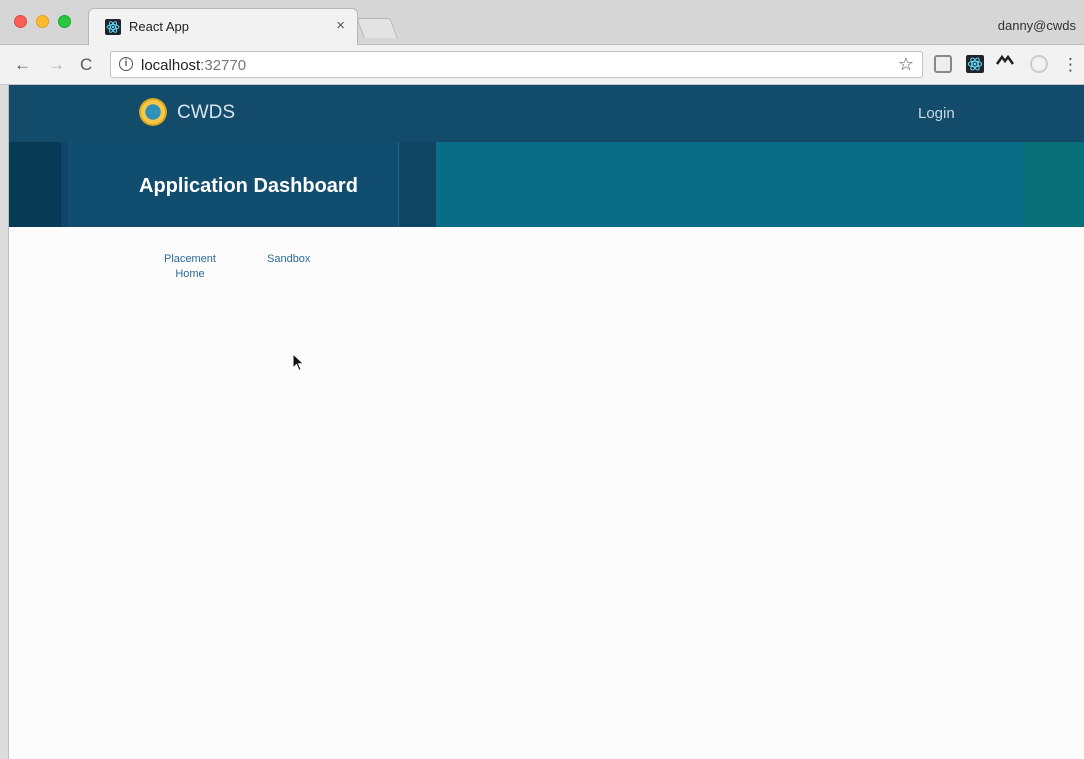 Image resolution: width=1084 pixels, height=759 pixels. Describe the element at coordinates (417, 184) in the screenshot. I see `header-gap` at that location.